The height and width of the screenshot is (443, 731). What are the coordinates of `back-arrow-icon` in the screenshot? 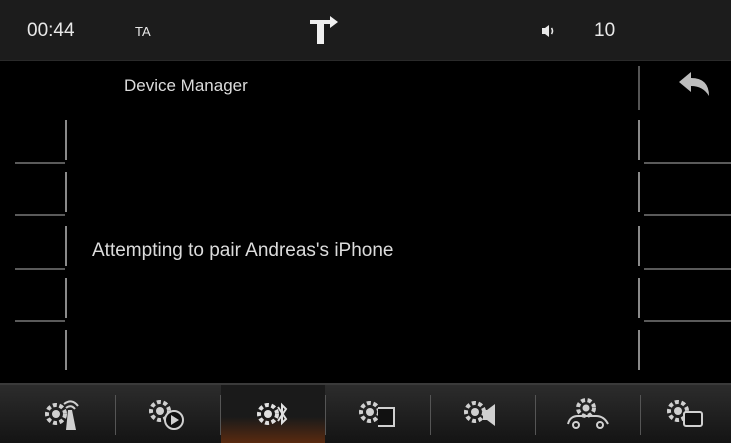 It's located at (693, 87).